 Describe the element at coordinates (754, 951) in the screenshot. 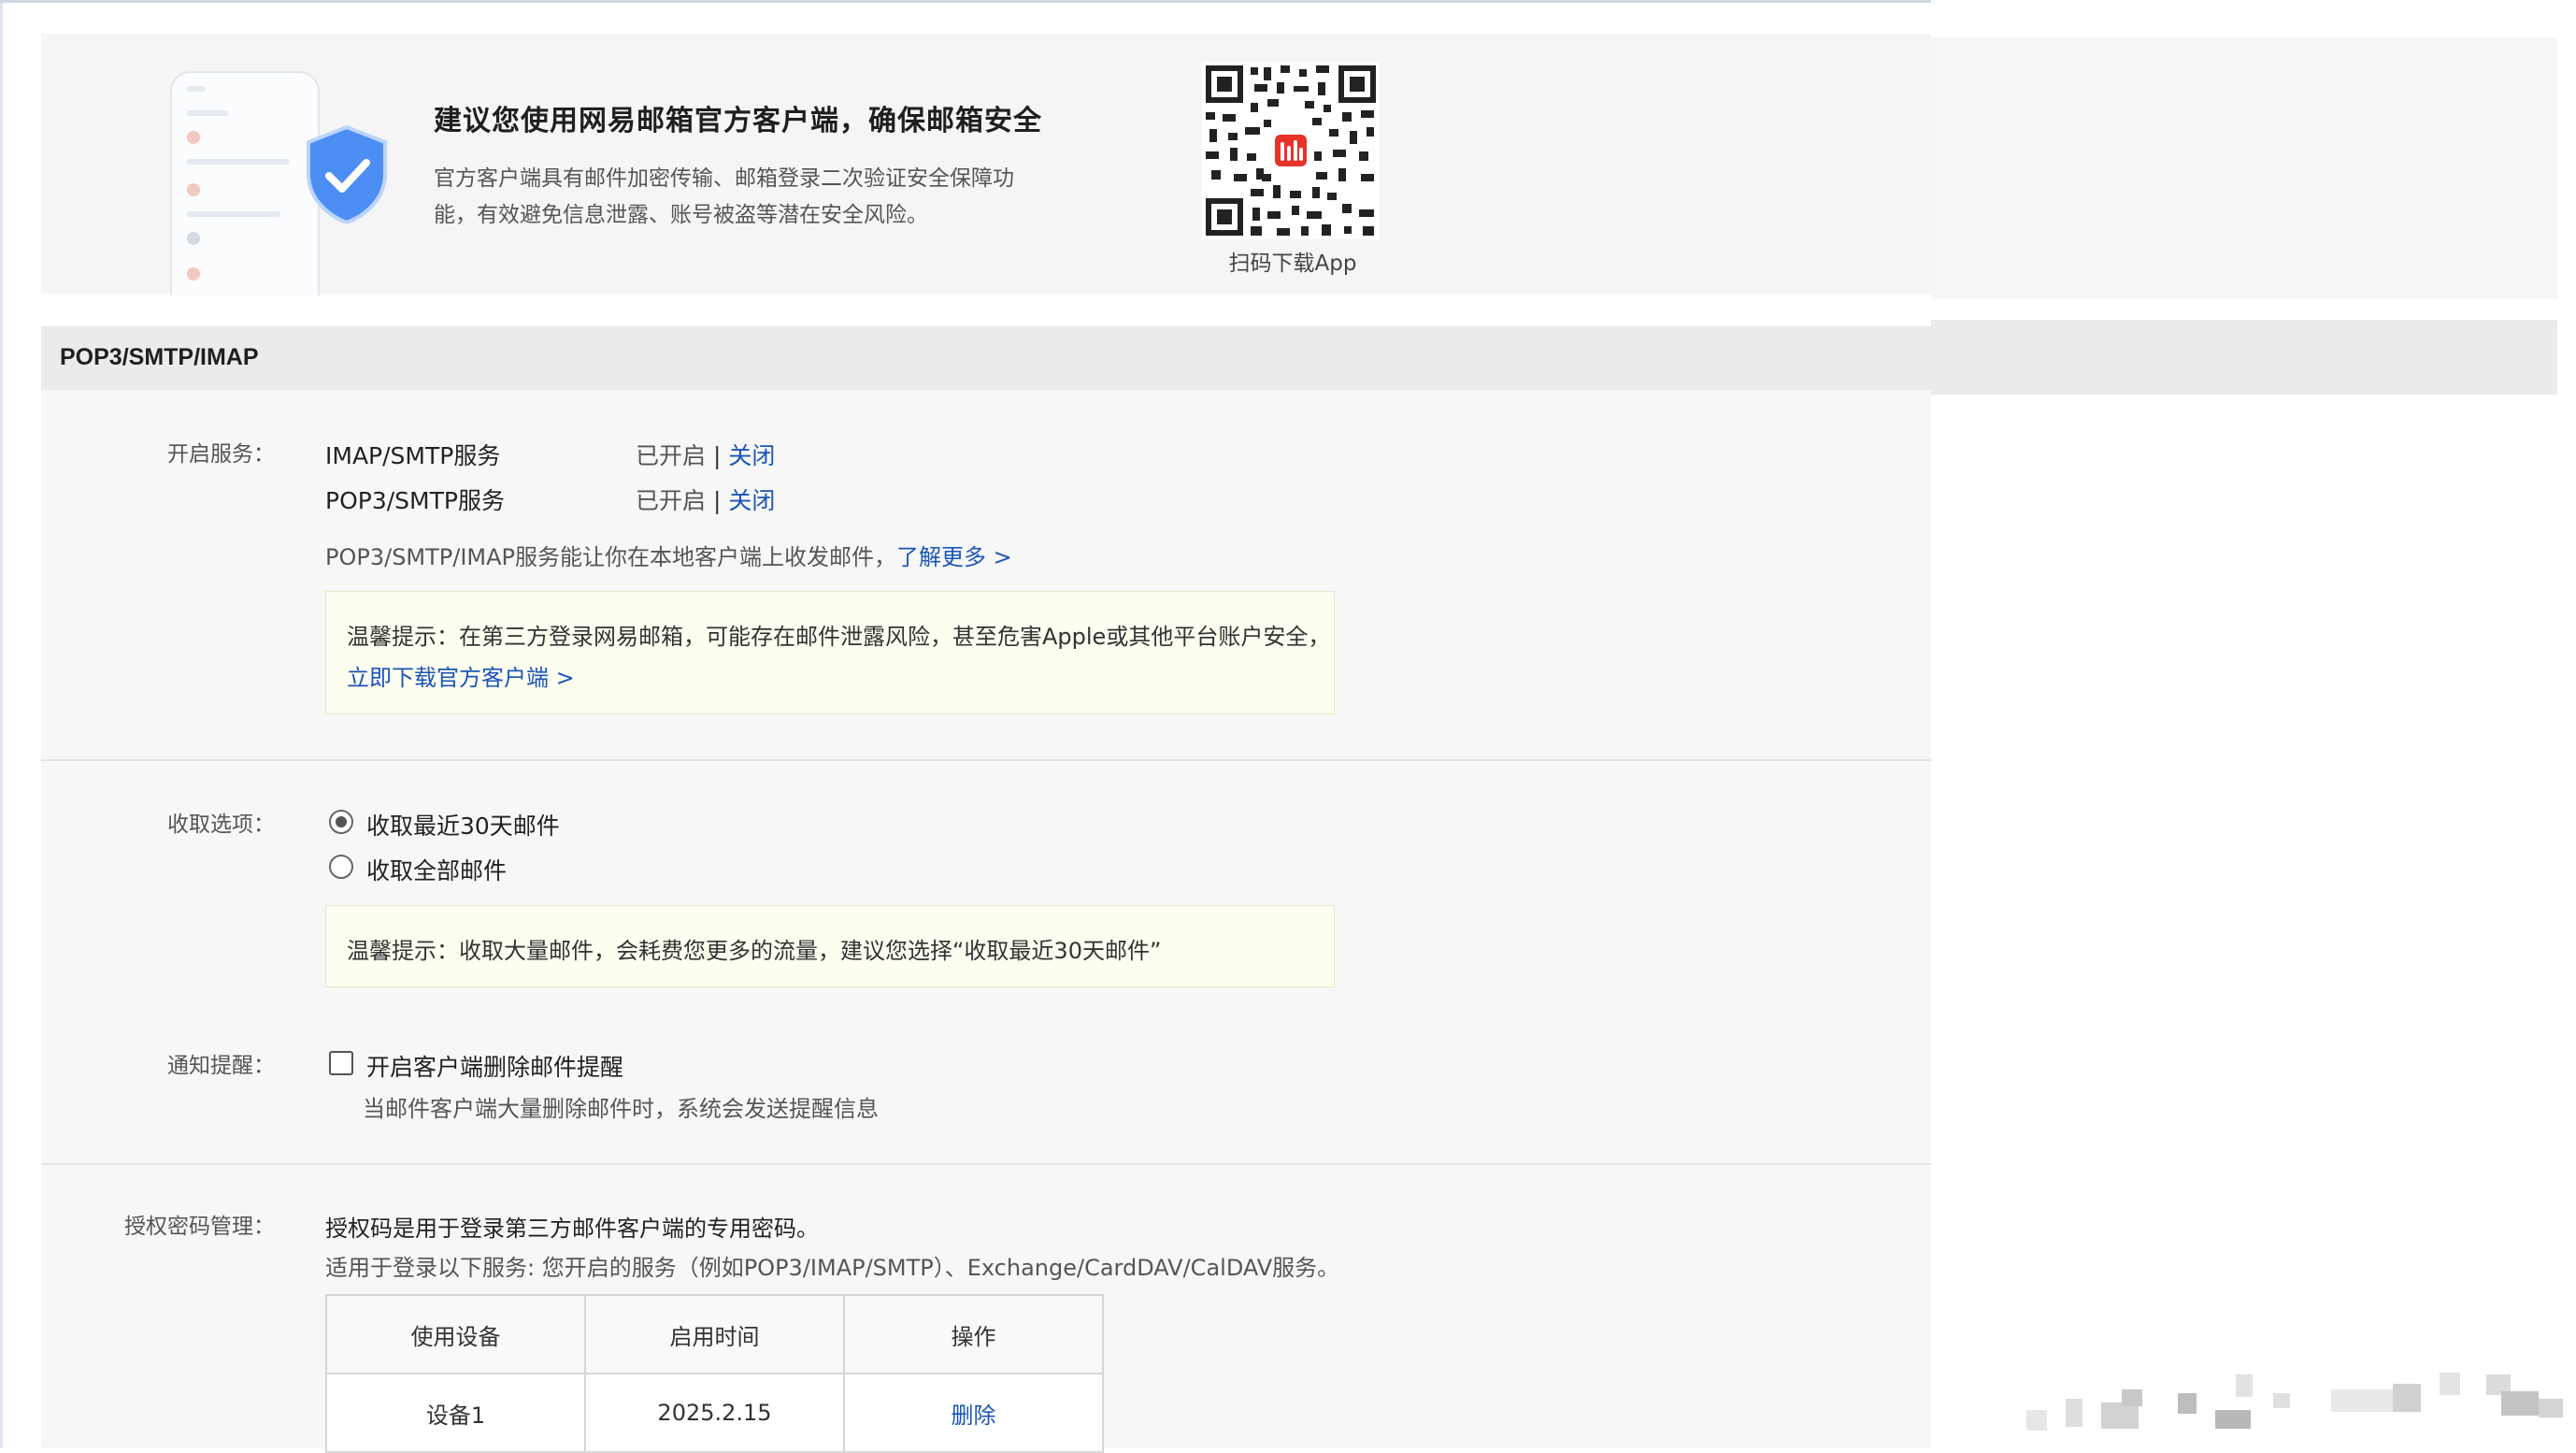

I see `receive-tip-text: 温馨提示：收取大量邮件，会耗费您更多的流量，建议您选择“收取最近30天邮件”` at that location.